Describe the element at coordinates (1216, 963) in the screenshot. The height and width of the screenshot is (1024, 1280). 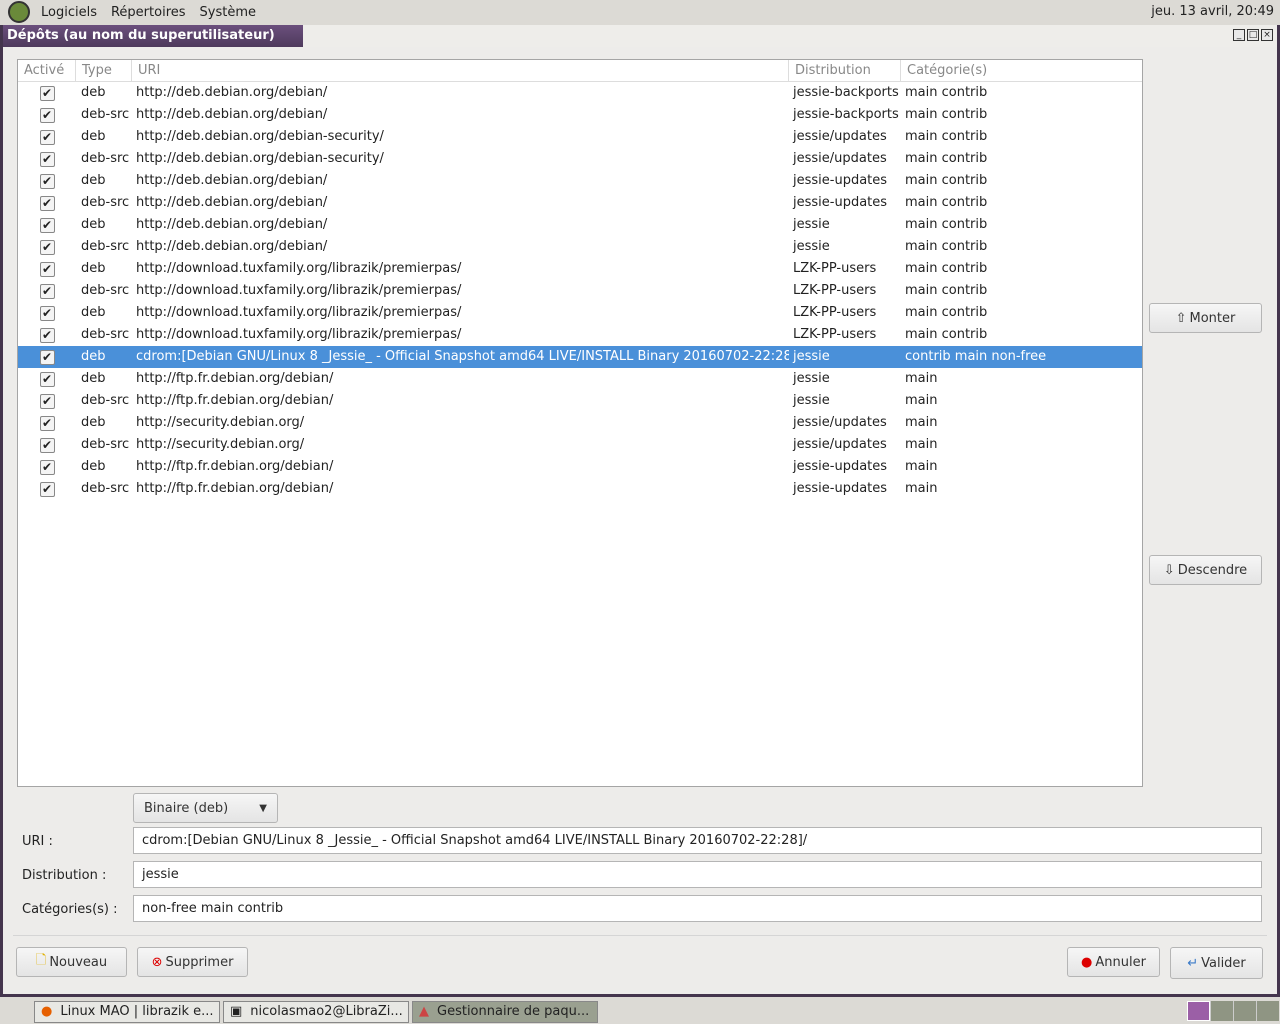
I see `ok-button: ↵ Valider` at that location.